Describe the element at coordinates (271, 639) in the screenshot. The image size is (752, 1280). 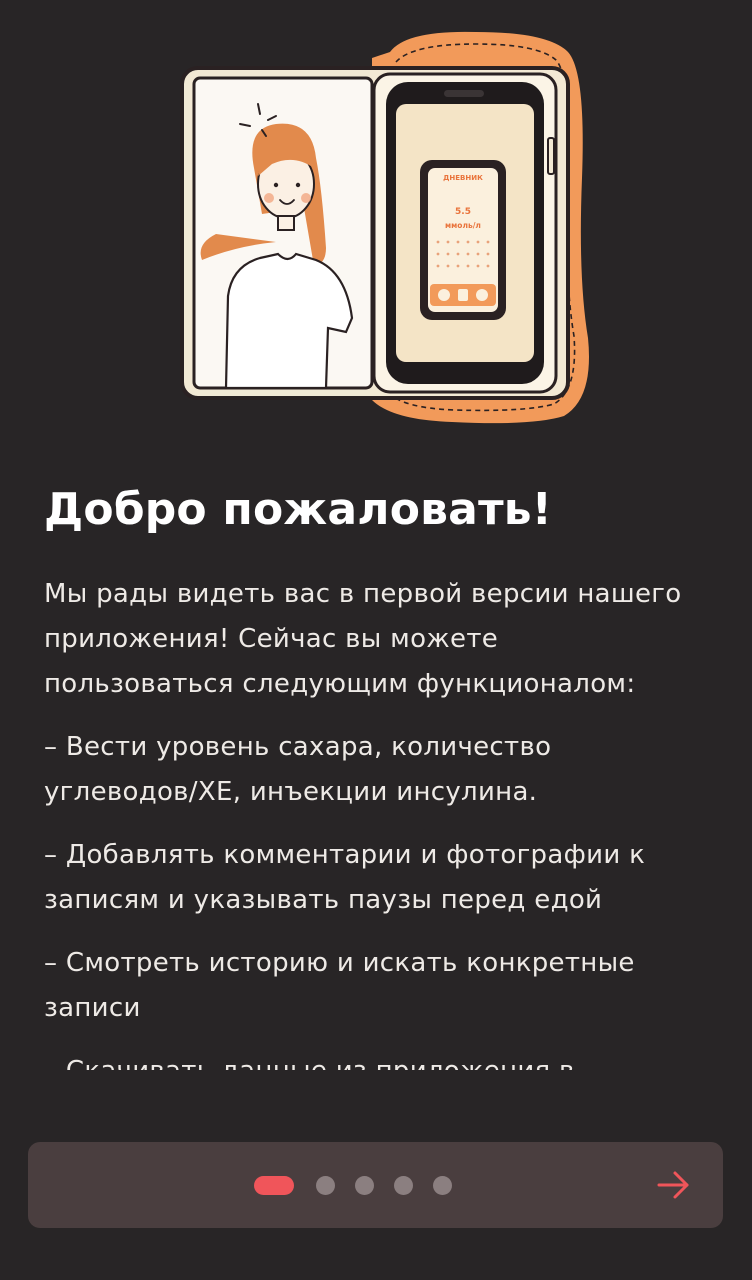
I see `intro-line: приложения! Сейчас вы можете` at that location.